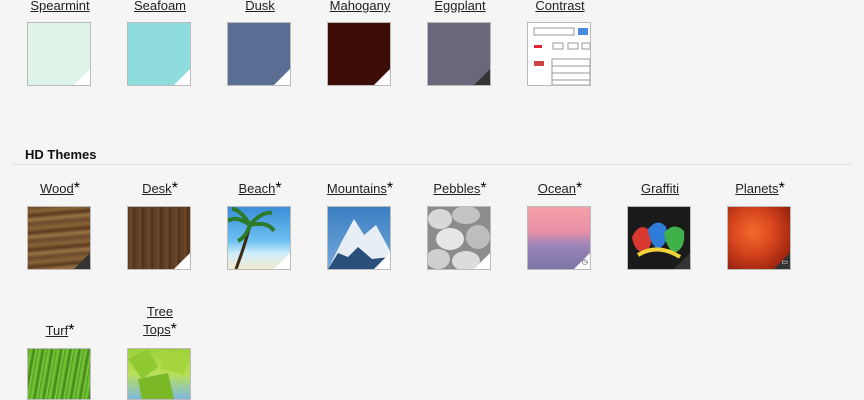 Image resolution: width=864 pixels, height=400 pixels. I want to click on contrast-preview-icon, so click(561, 56).